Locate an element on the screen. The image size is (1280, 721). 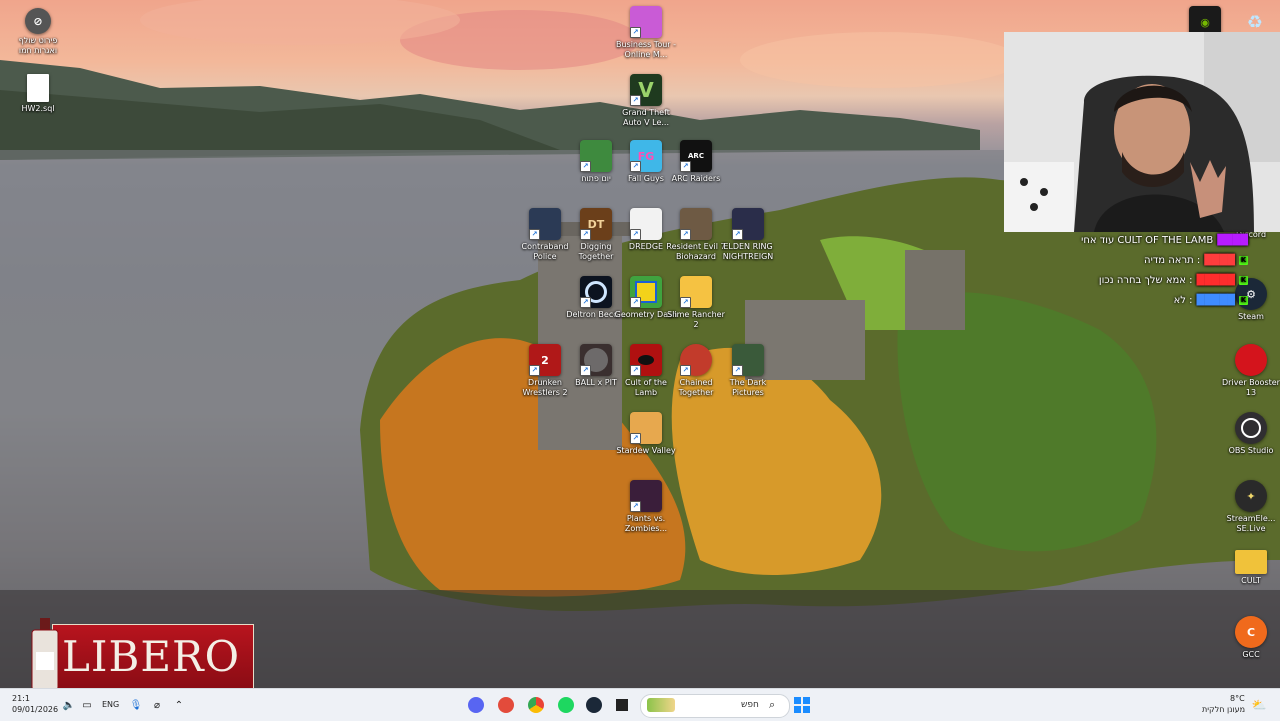
deltron-icon: ↗ is located at coordinates (596, 292).